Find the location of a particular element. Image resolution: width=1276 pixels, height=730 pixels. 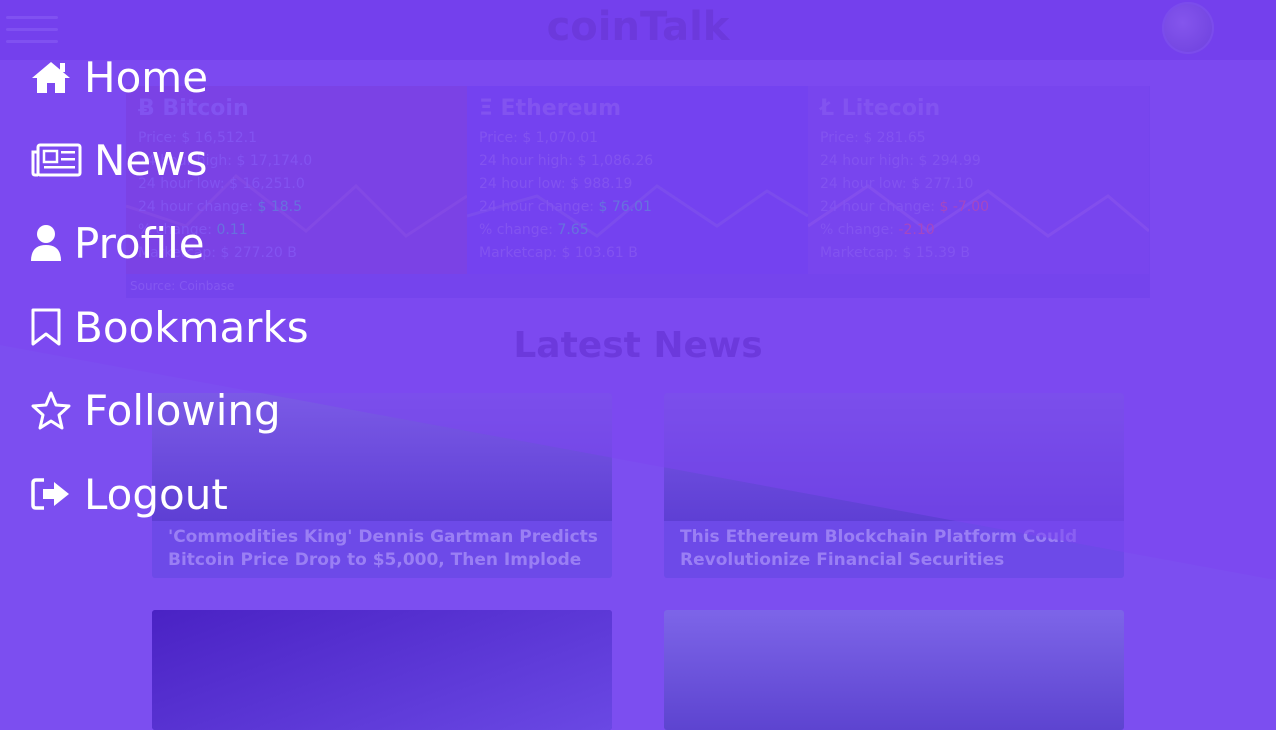

coin-low: 24 hour low: $ 988.19 is located at coordinates (556, 184).